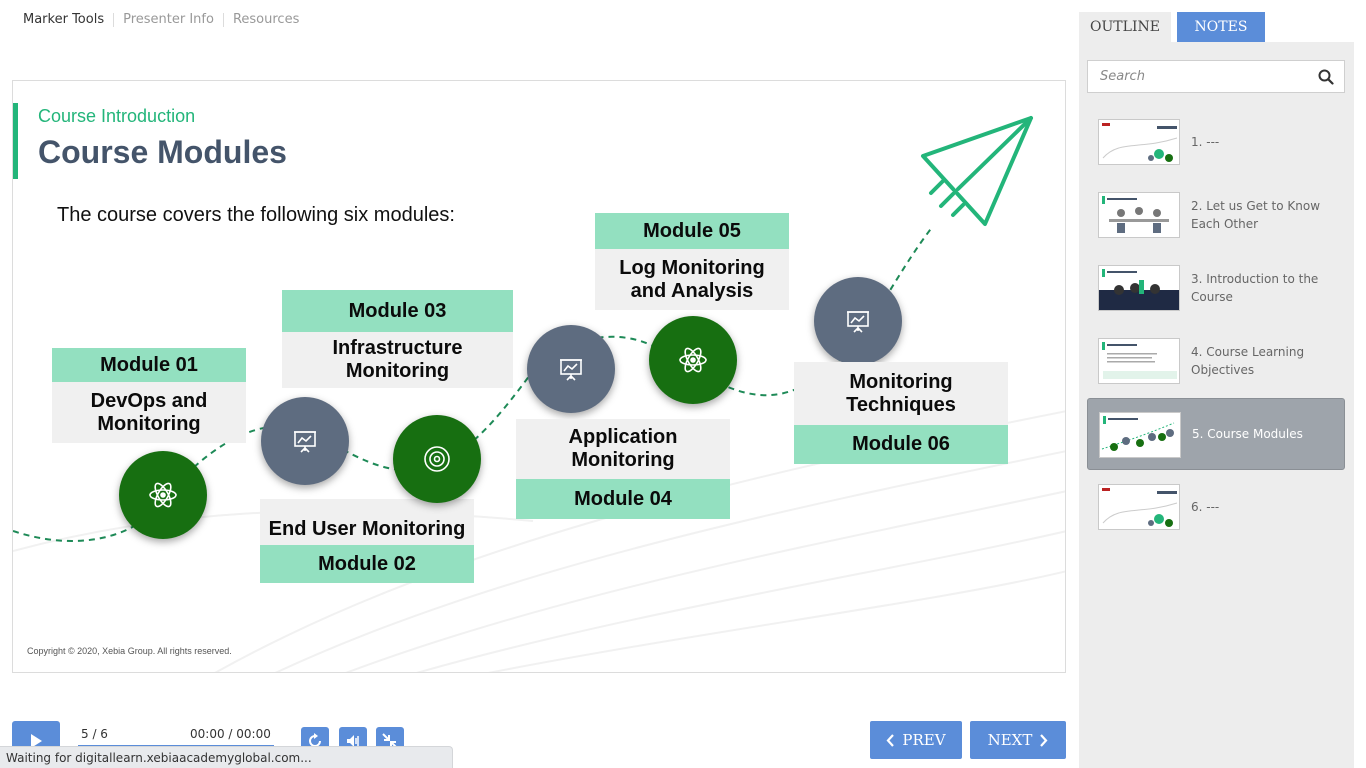 This screenshot has width=1366, height=768. What do you see at coordinates (901, 393) in the screenshot?
I see `module-06-description: Monitoring Techniques` at bounding box center [901, 393].